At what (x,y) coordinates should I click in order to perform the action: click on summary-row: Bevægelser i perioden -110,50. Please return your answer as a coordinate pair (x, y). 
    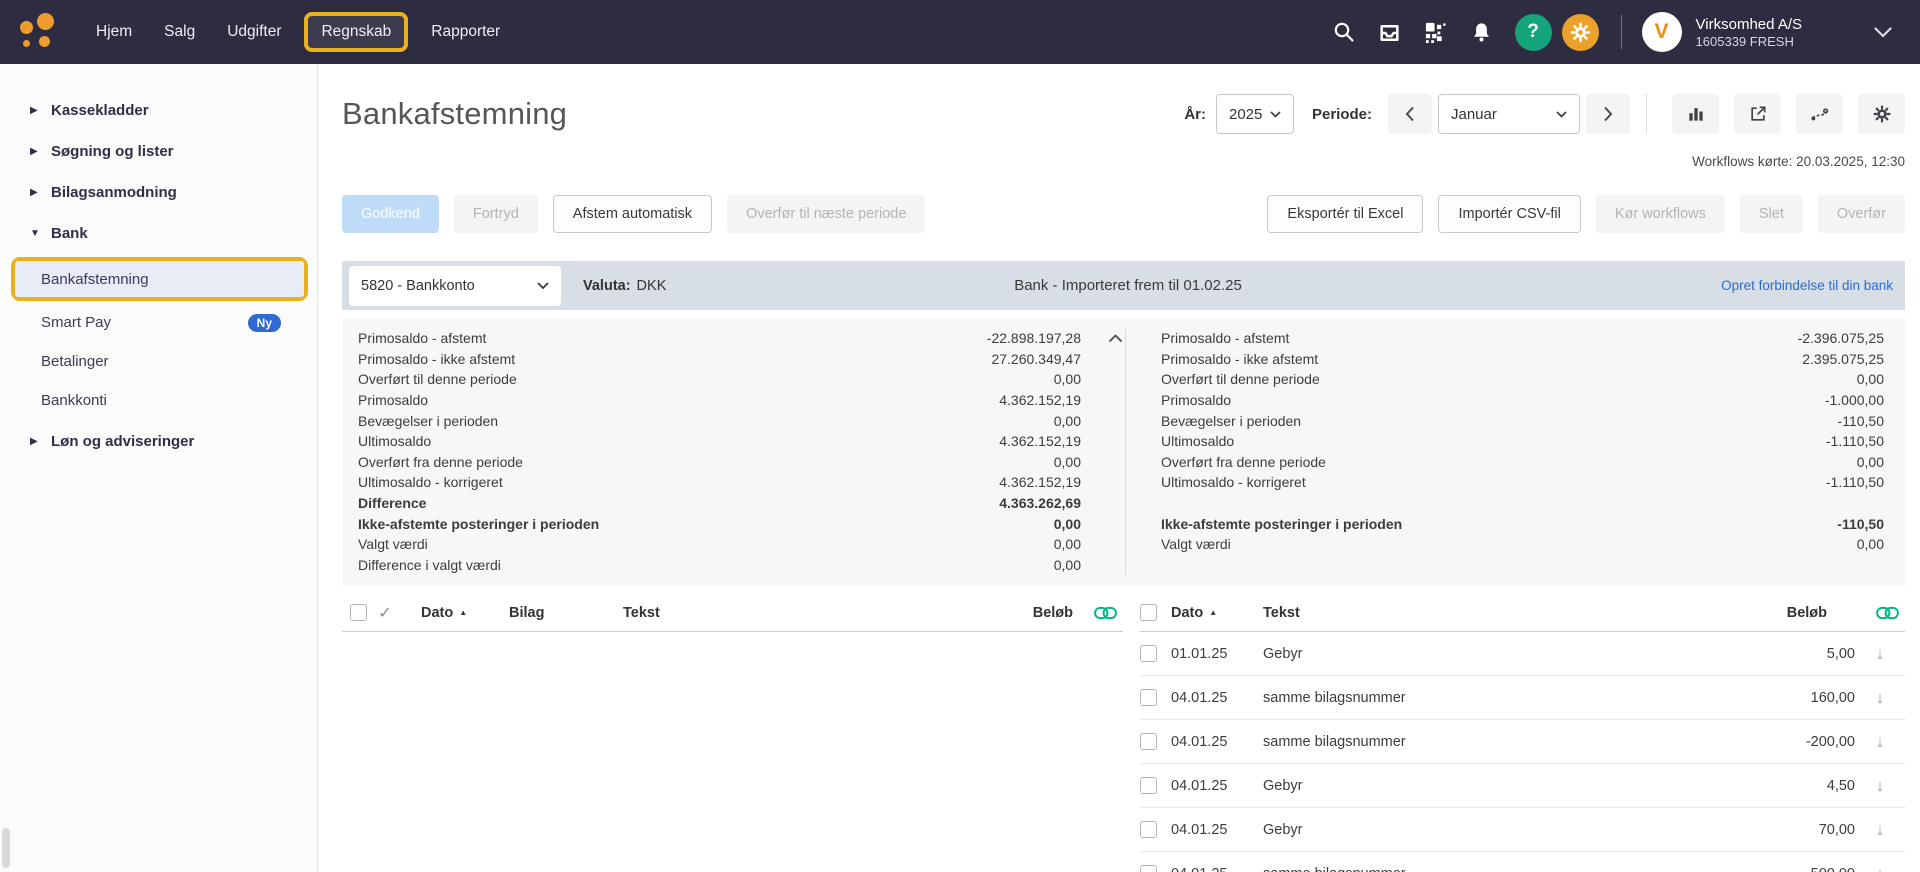
    Looking at the image, I should click on (1522, 420).